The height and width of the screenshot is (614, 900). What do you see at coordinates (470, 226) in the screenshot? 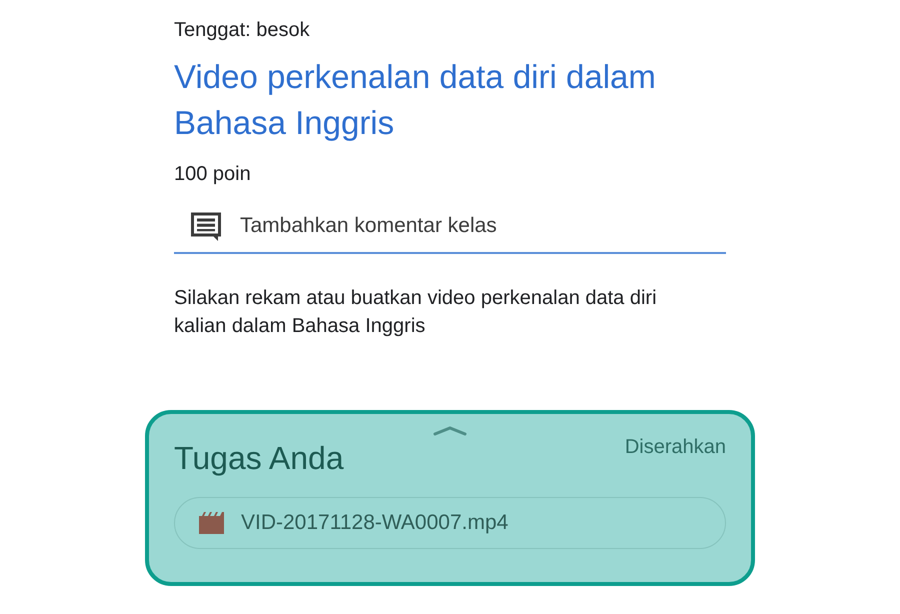
I see `comment-field: Tambahkan komentar kelas` at bounding box center [470, 226].